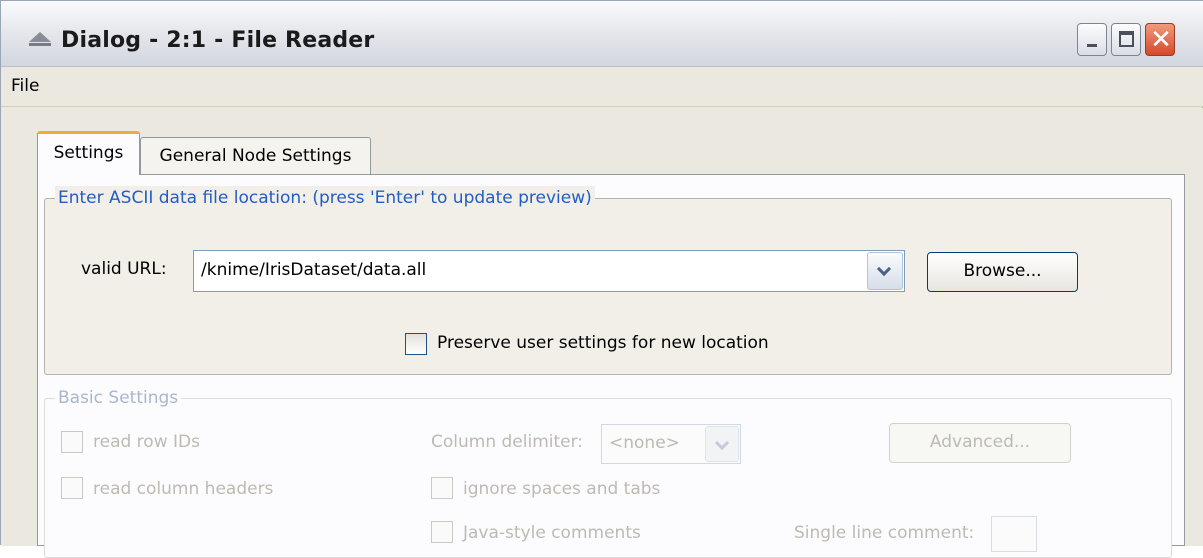 The image size is (1203, 558). Describe the element at coordinates (1092, 45) in the screenshot. I see `minimize-icon` at that location.